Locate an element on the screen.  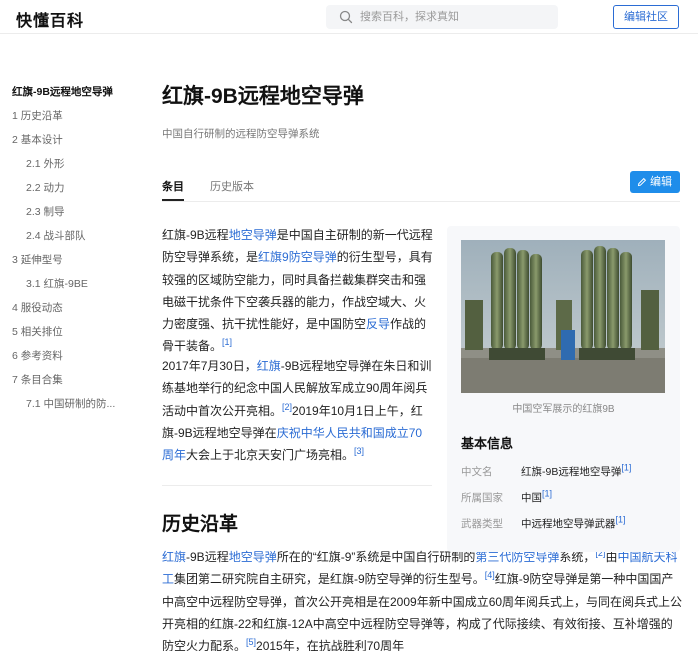
toc-item: 5 相关排位 is located at coordinates (65, 332).